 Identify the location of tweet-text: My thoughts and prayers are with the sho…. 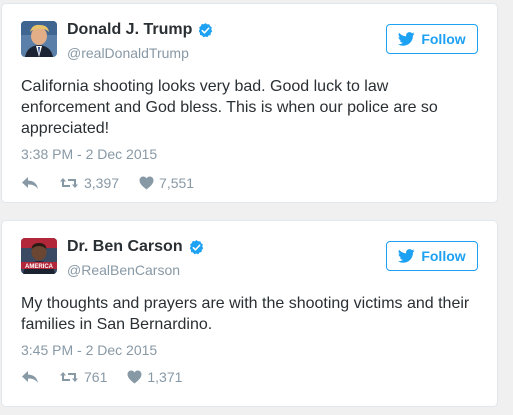
(245, 314).